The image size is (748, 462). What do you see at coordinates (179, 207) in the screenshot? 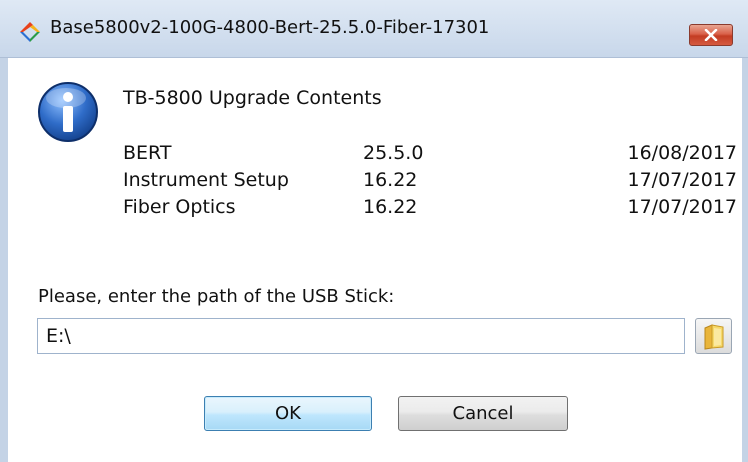
I see `row-name: Fiber Optics` at bounding box center [179, 207].